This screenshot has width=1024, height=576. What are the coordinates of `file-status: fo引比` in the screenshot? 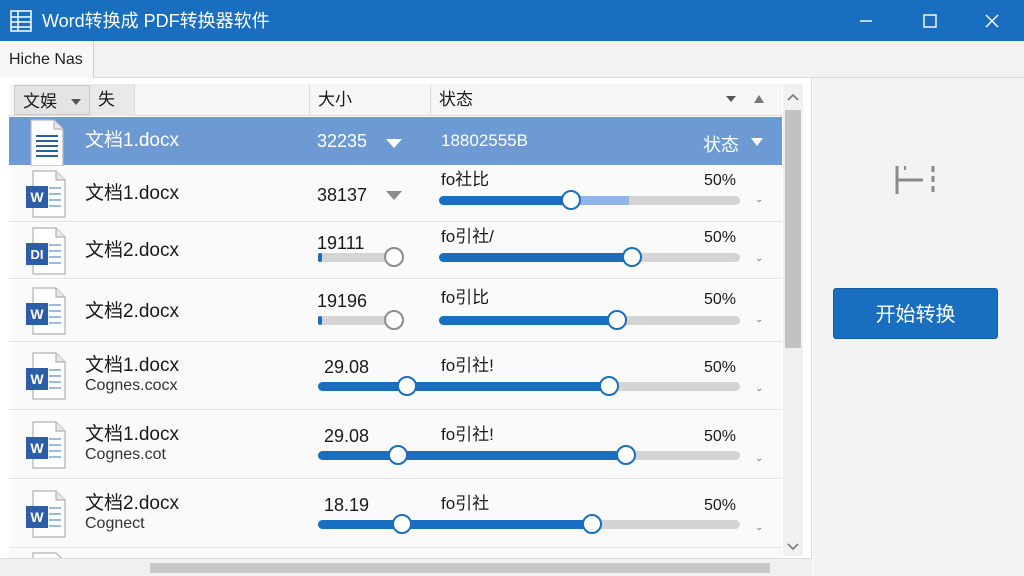 It's located at (465, 297).